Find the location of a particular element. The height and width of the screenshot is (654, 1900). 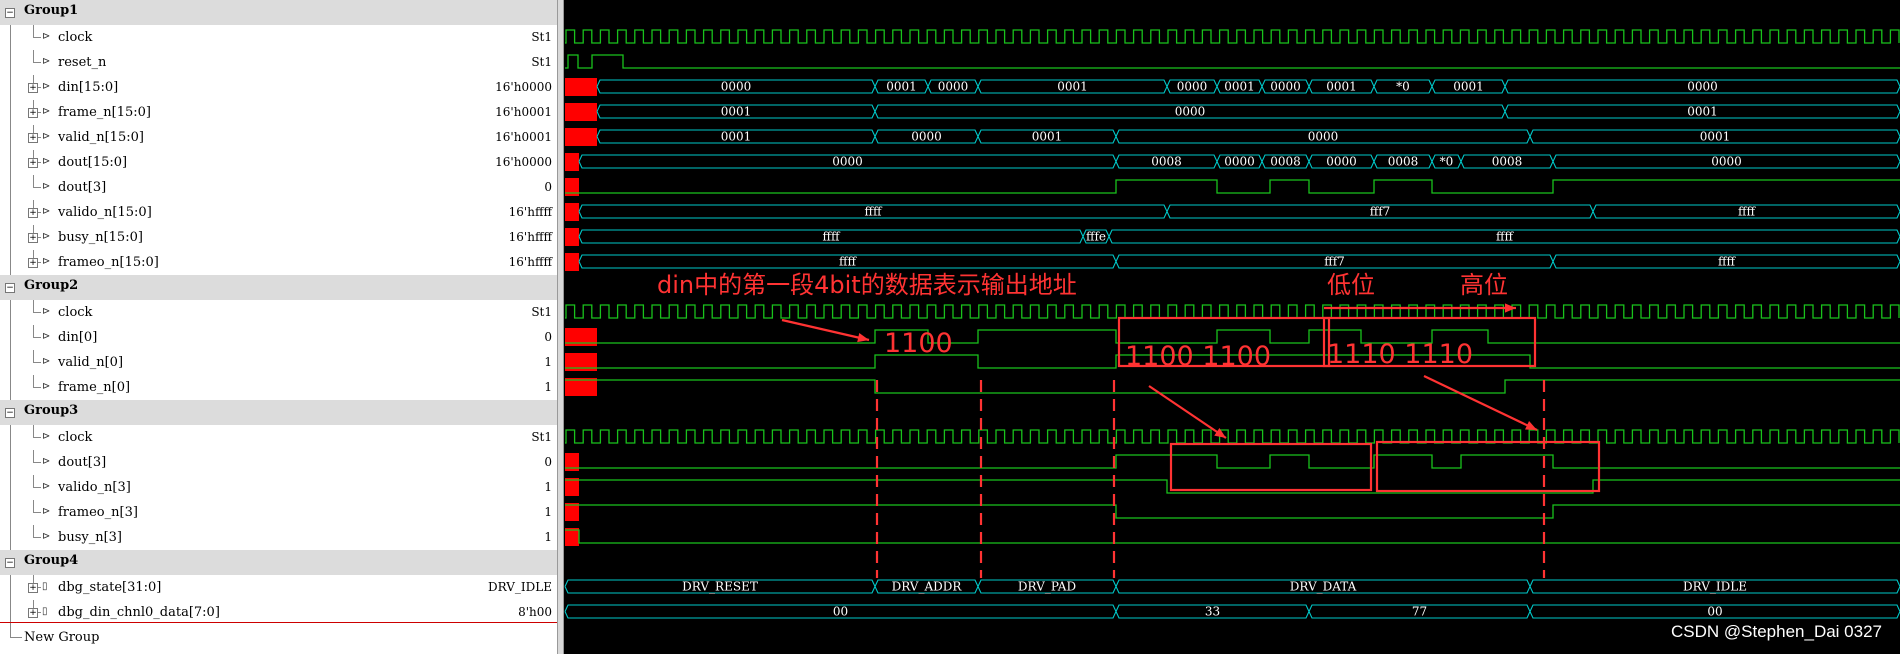

signal-row: ⊳ valido_n[3] 1 is located at coordinates (278, 487).